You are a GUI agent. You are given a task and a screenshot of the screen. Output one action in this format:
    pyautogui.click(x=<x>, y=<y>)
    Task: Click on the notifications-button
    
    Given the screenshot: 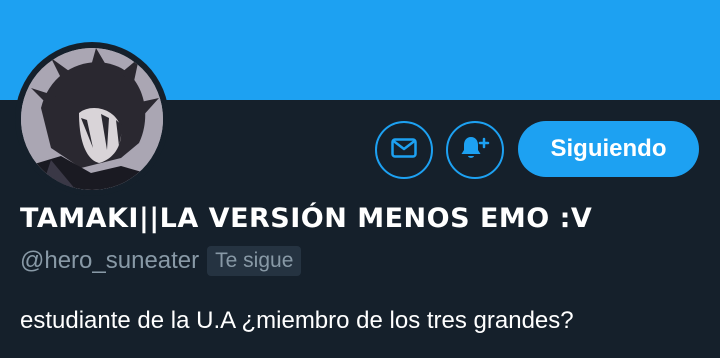 What is the action you would take?
    pyautogui.click(x=475, y=150)
    